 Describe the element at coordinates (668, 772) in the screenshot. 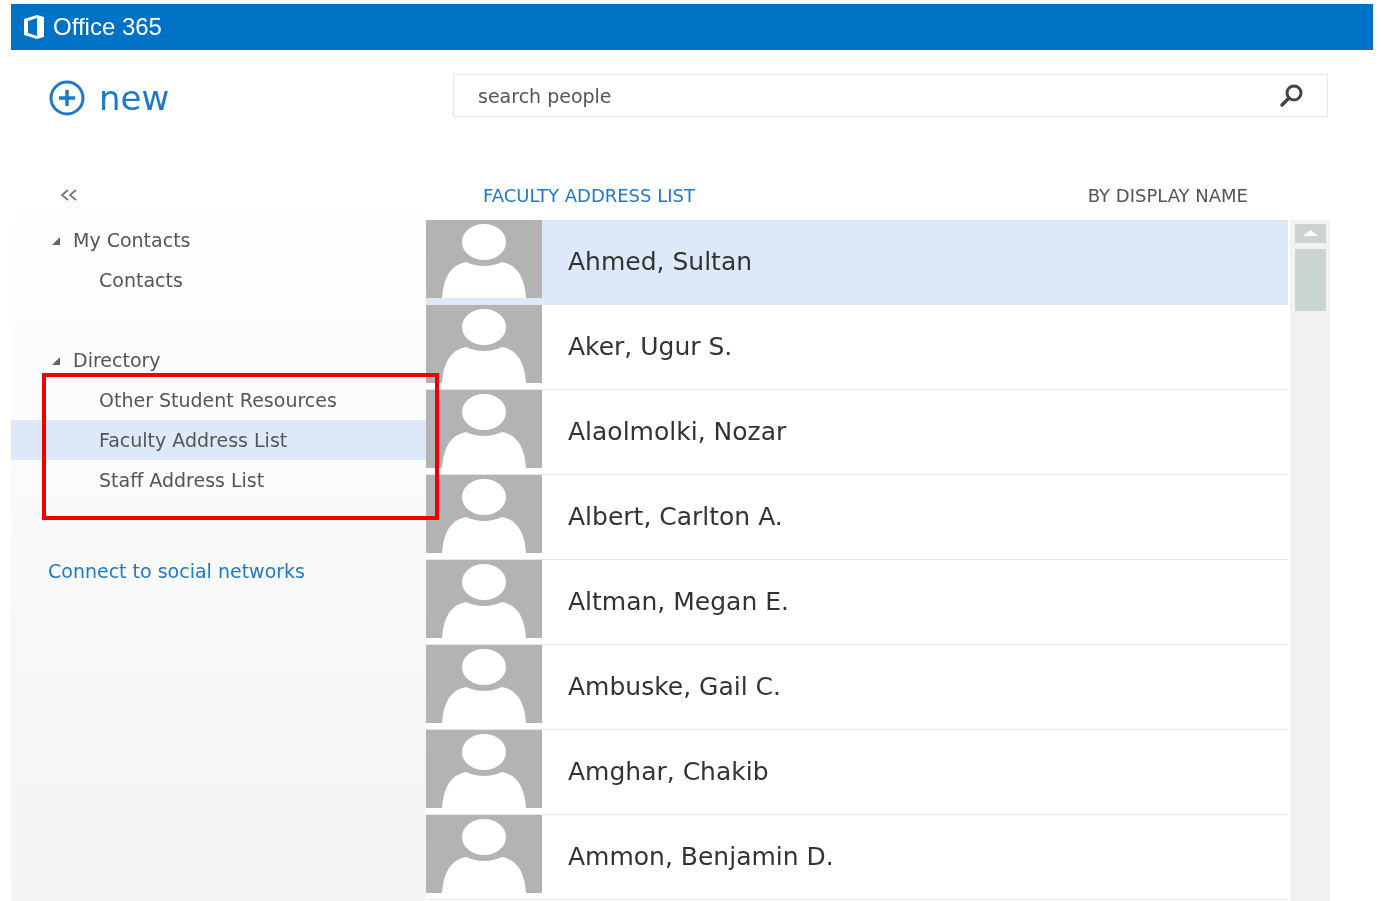

I see `contact-name: Amghar, Chakib` at that location.